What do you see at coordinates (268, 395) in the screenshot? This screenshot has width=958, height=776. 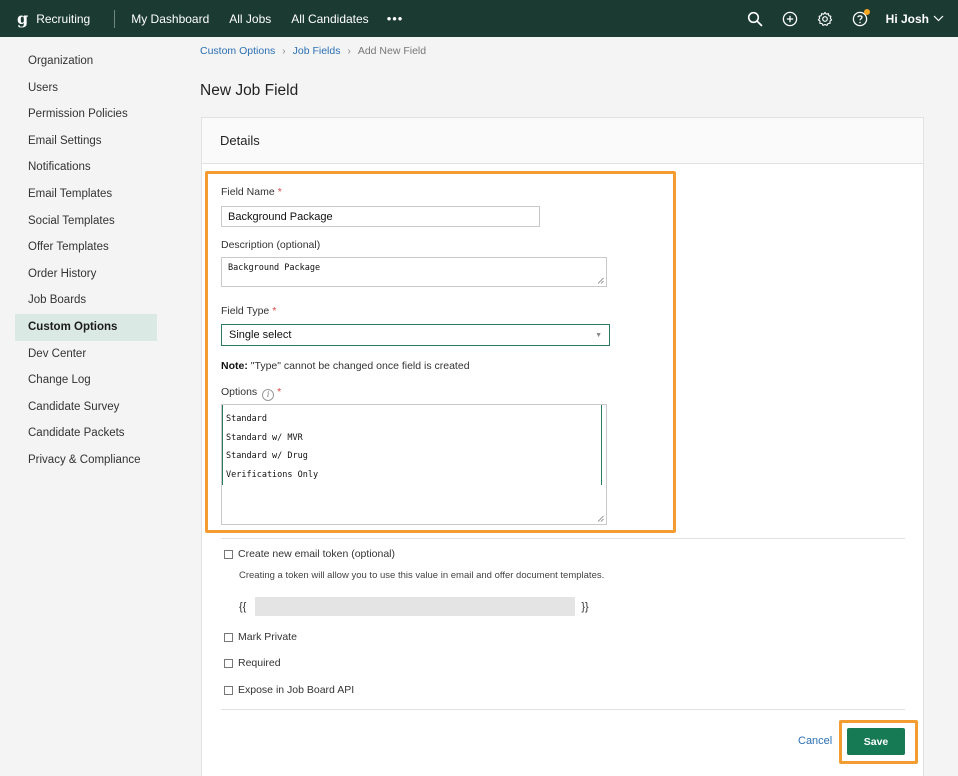 I see `info-icon: i` at bounding box center [268, 395].